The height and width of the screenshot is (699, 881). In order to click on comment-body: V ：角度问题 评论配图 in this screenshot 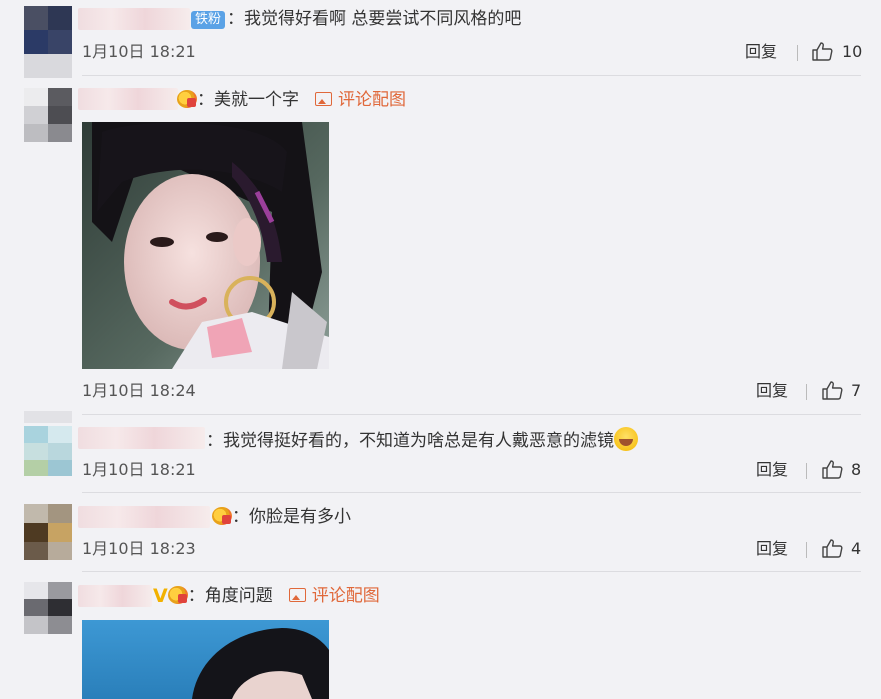, I will do `click(266, 596)`.